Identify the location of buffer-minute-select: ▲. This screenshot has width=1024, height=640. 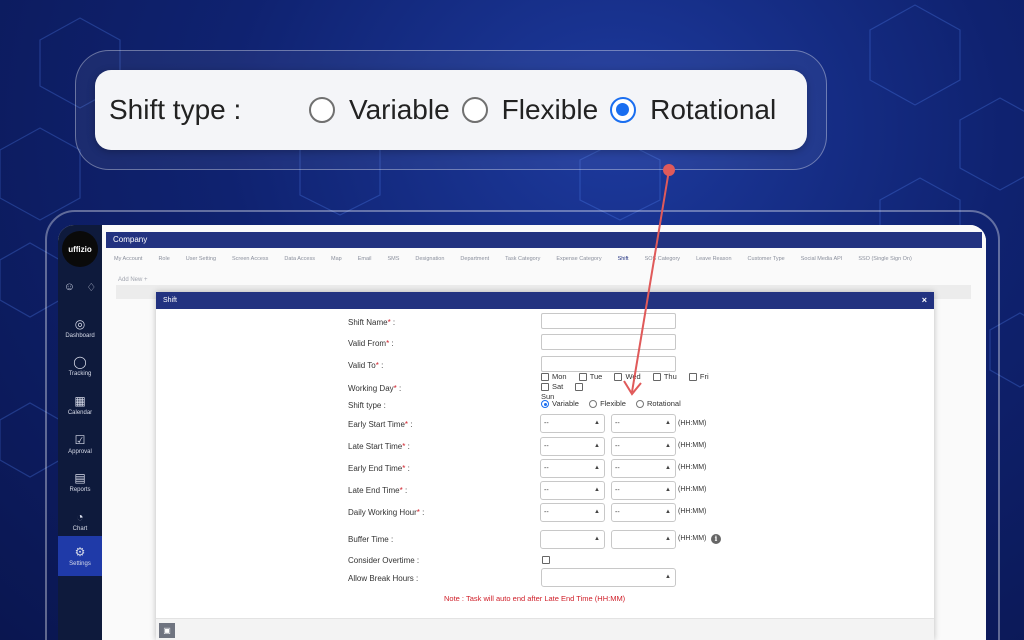
(643, 539).